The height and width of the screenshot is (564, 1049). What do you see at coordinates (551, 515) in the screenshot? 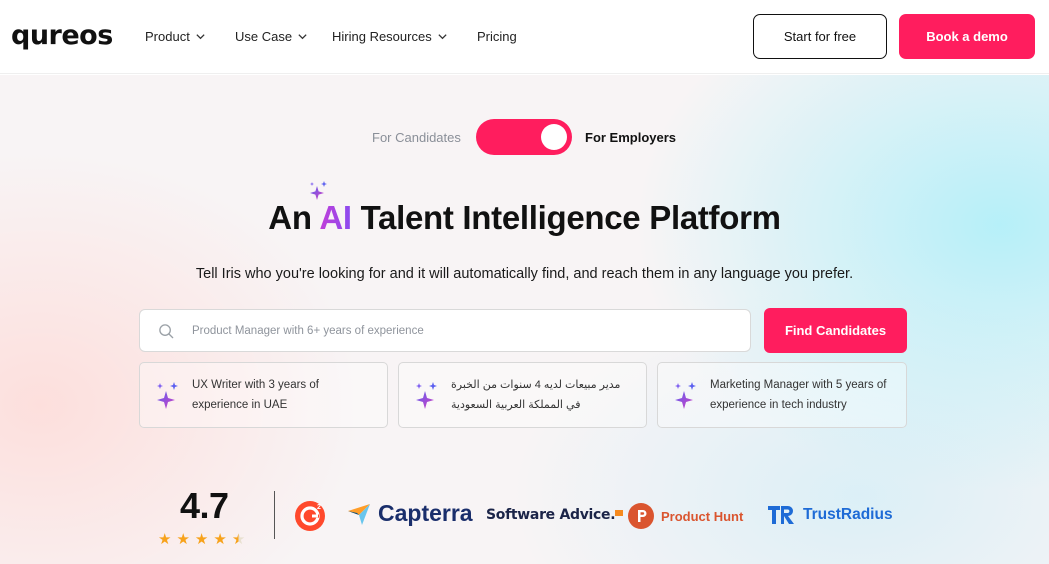
I see `software-advice-wordmark: Software Advice.` at bounding box center [551, 515].